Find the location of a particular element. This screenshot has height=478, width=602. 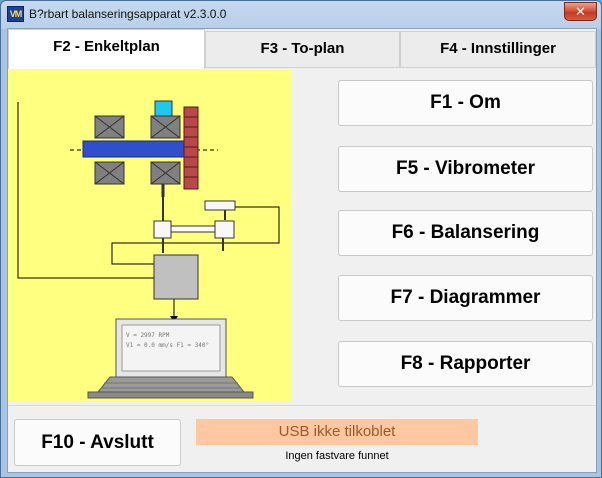

firmware-status-text: Ingen fastvare funnet is located at coordinates (337, 456).